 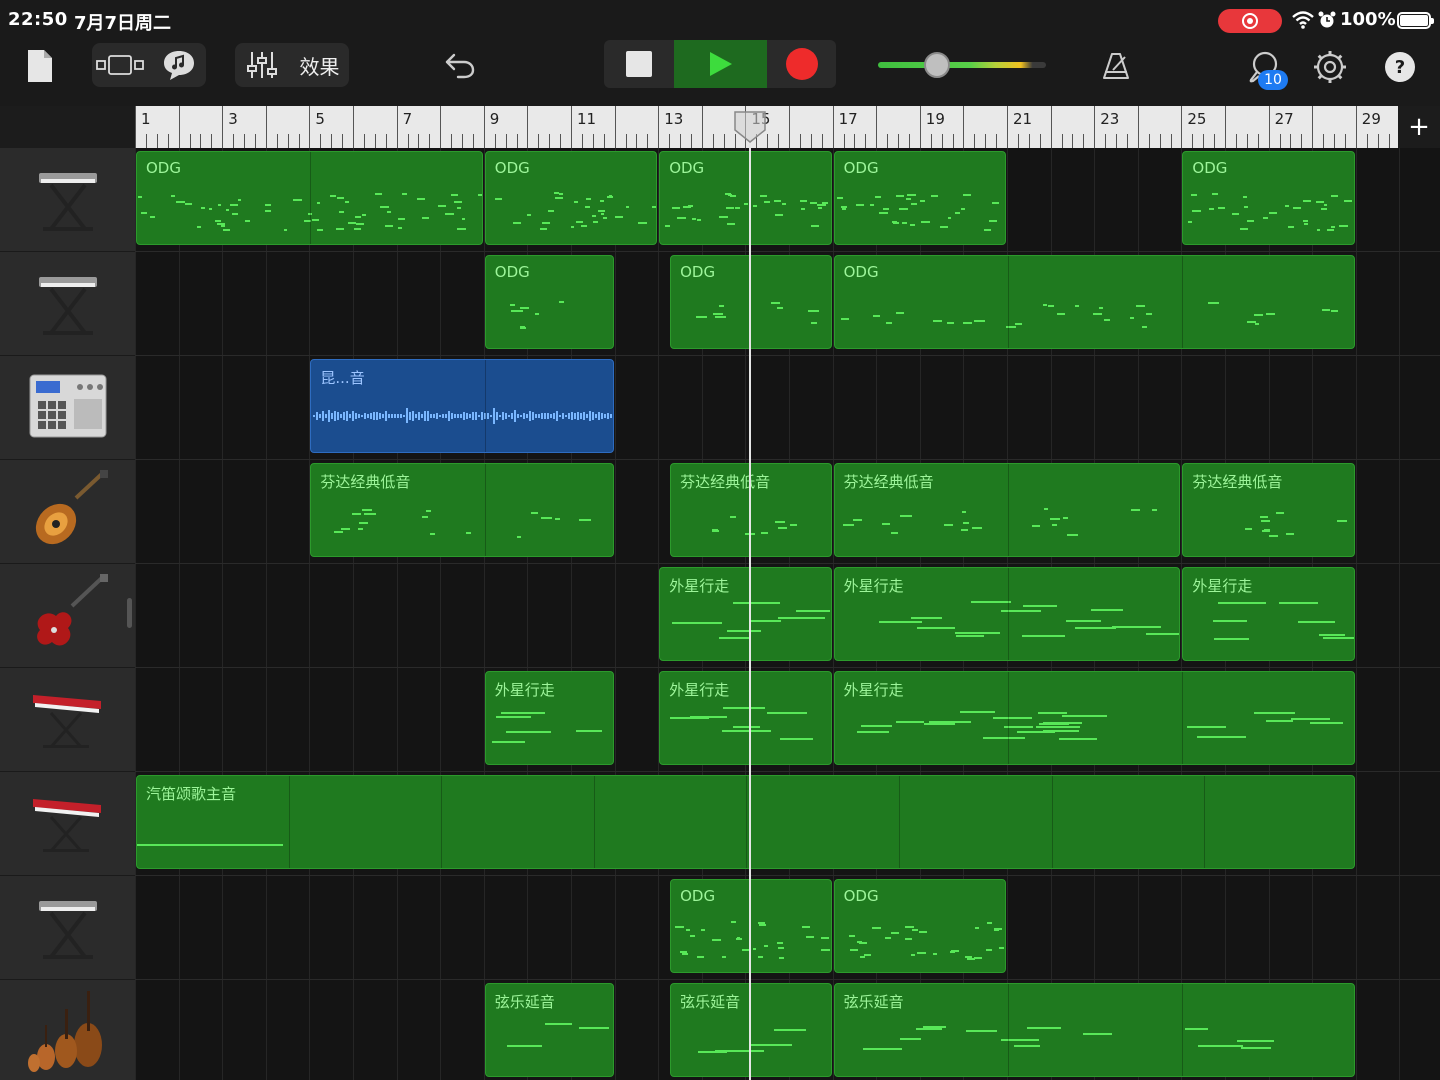 What do you see at coordinates (179, 65) in the screenshot?
I see `smart-controls-button` at bounding box center [179, 65].